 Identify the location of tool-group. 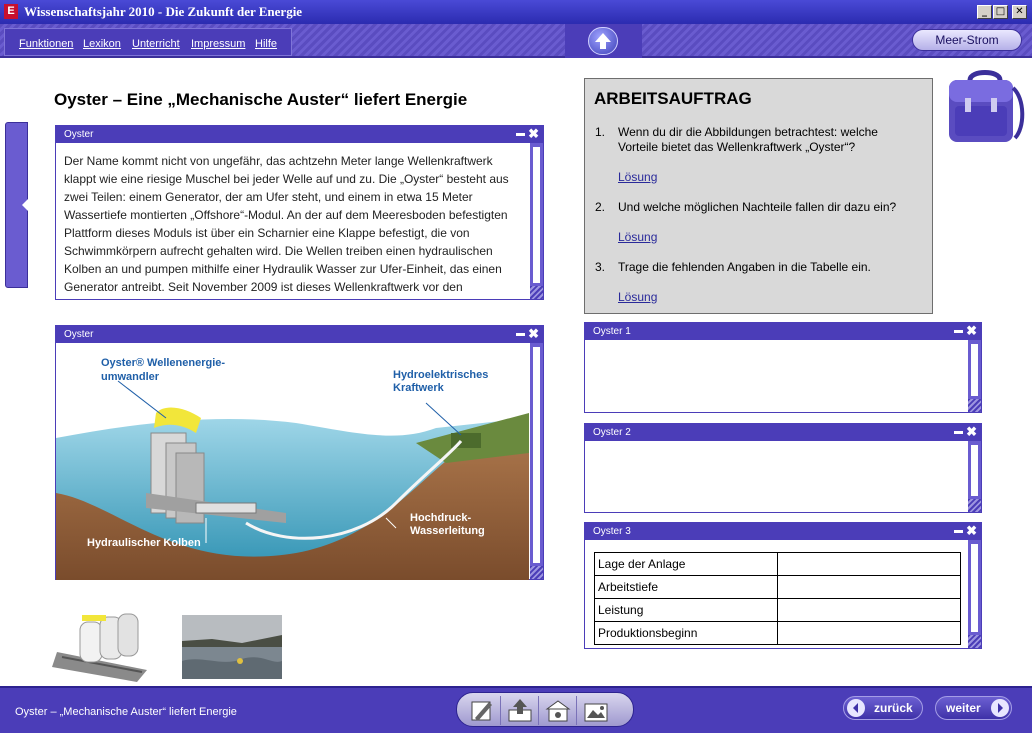
(545, 709).